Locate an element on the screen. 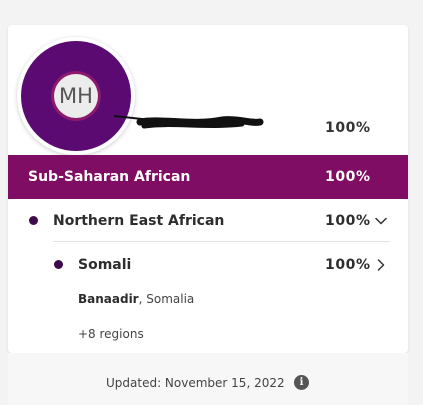 Image resolution: width=423 pixels, height=405 pixels. updated-date: Updated: November 15, 2022 is located at coordinates (195, 383).